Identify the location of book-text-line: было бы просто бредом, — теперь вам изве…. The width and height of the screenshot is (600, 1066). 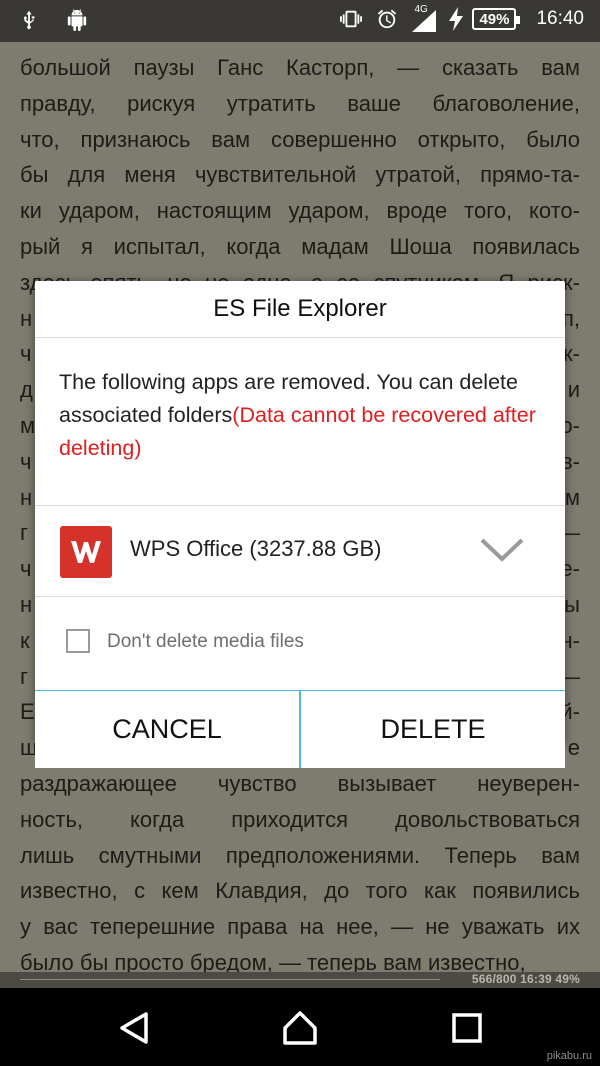
(273, 961).